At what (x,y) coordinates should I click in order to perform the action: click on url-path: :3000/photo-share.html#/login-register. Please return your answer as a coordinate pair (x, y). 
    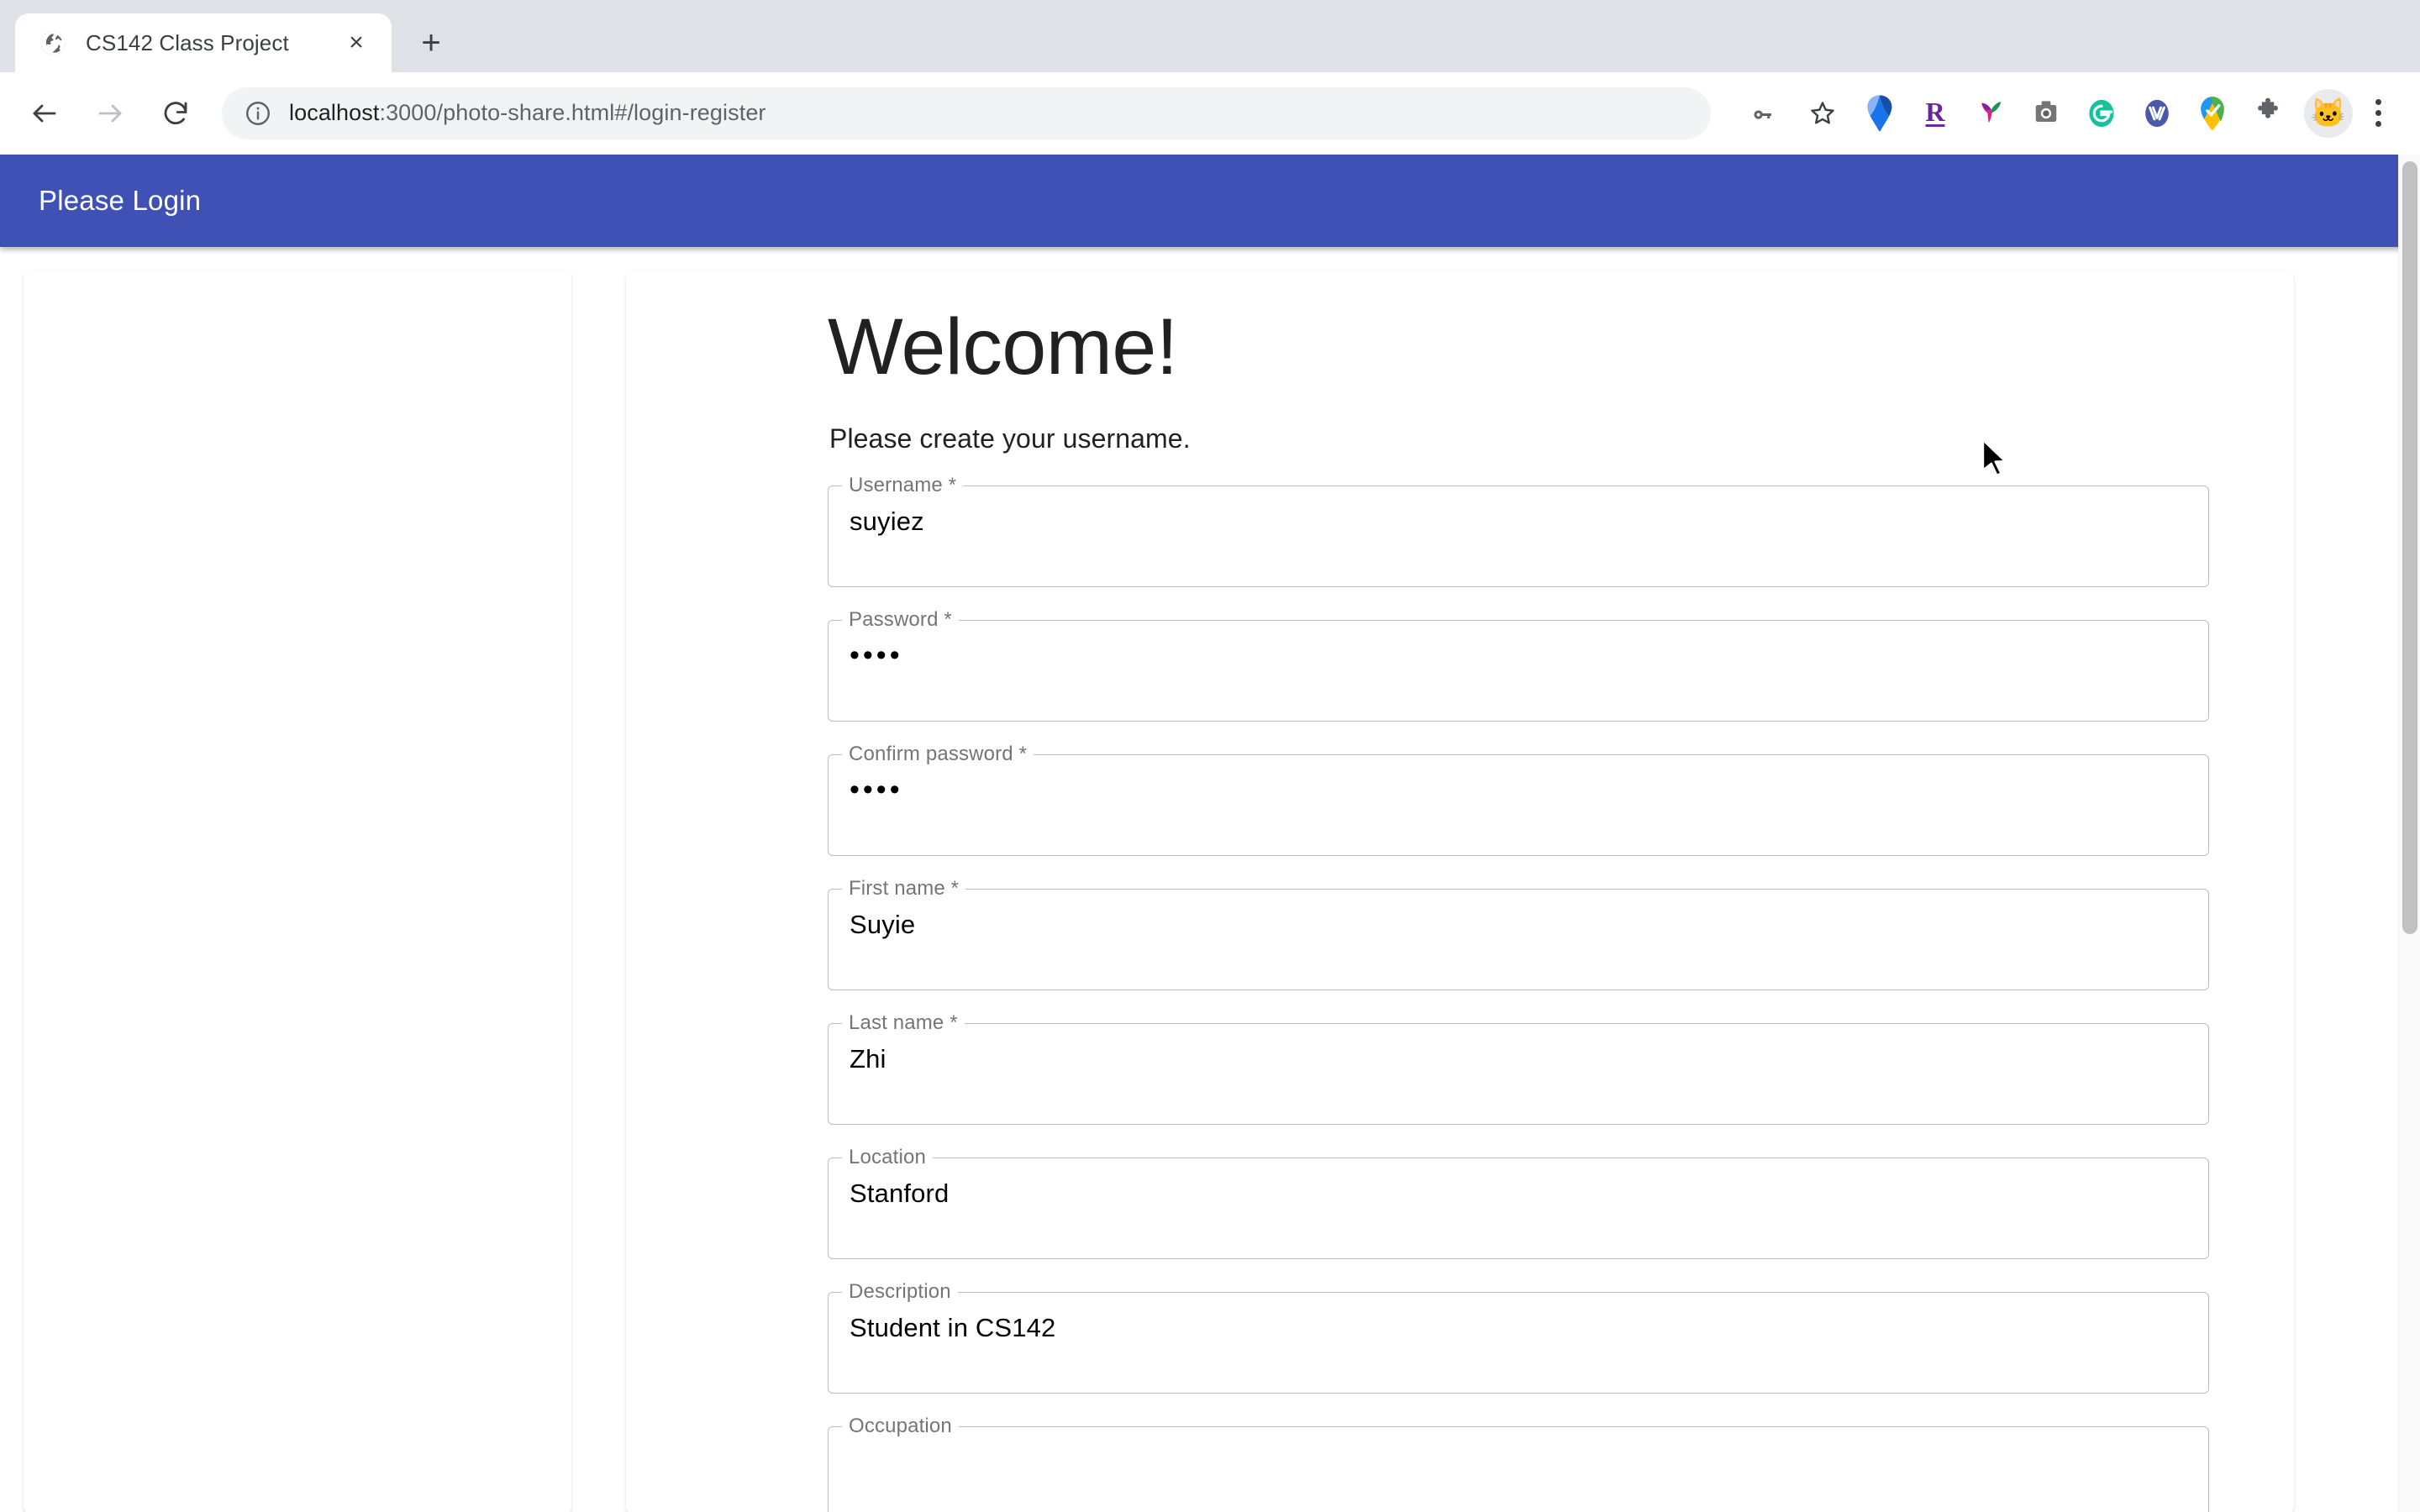
    Looking at the image, I should click on (572, 112).